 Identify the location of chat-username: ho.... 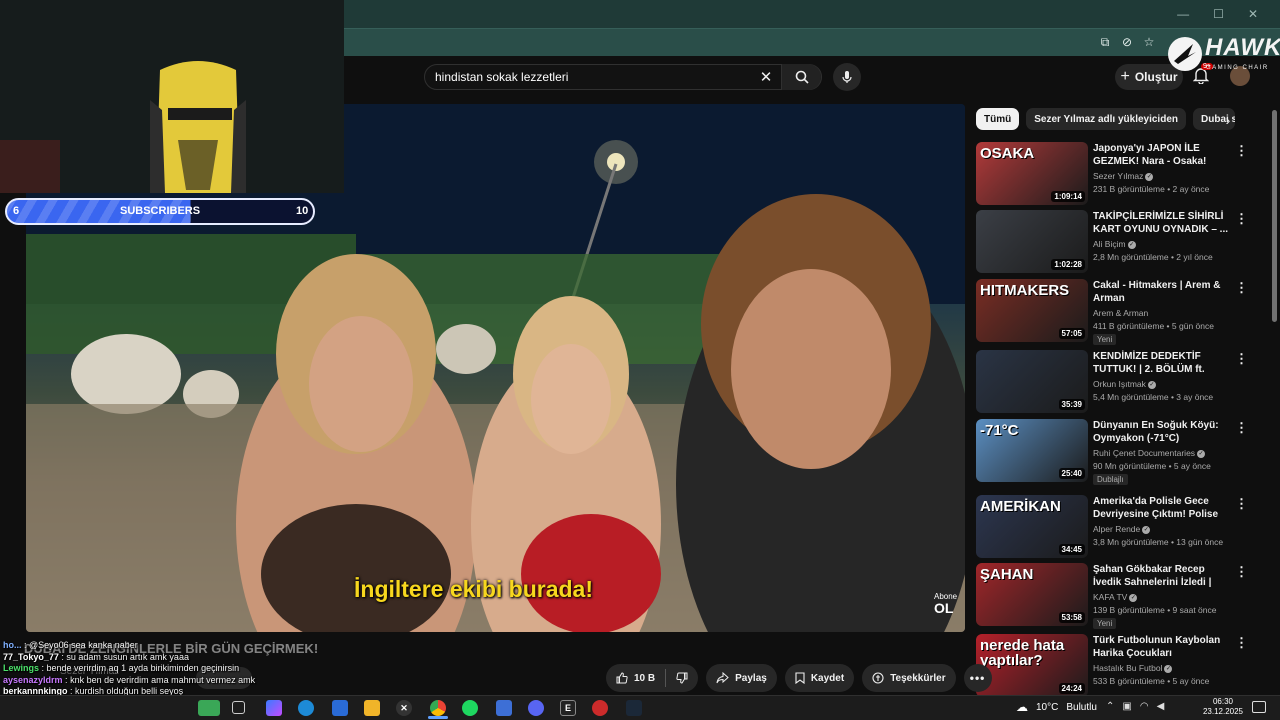
(12, 645).